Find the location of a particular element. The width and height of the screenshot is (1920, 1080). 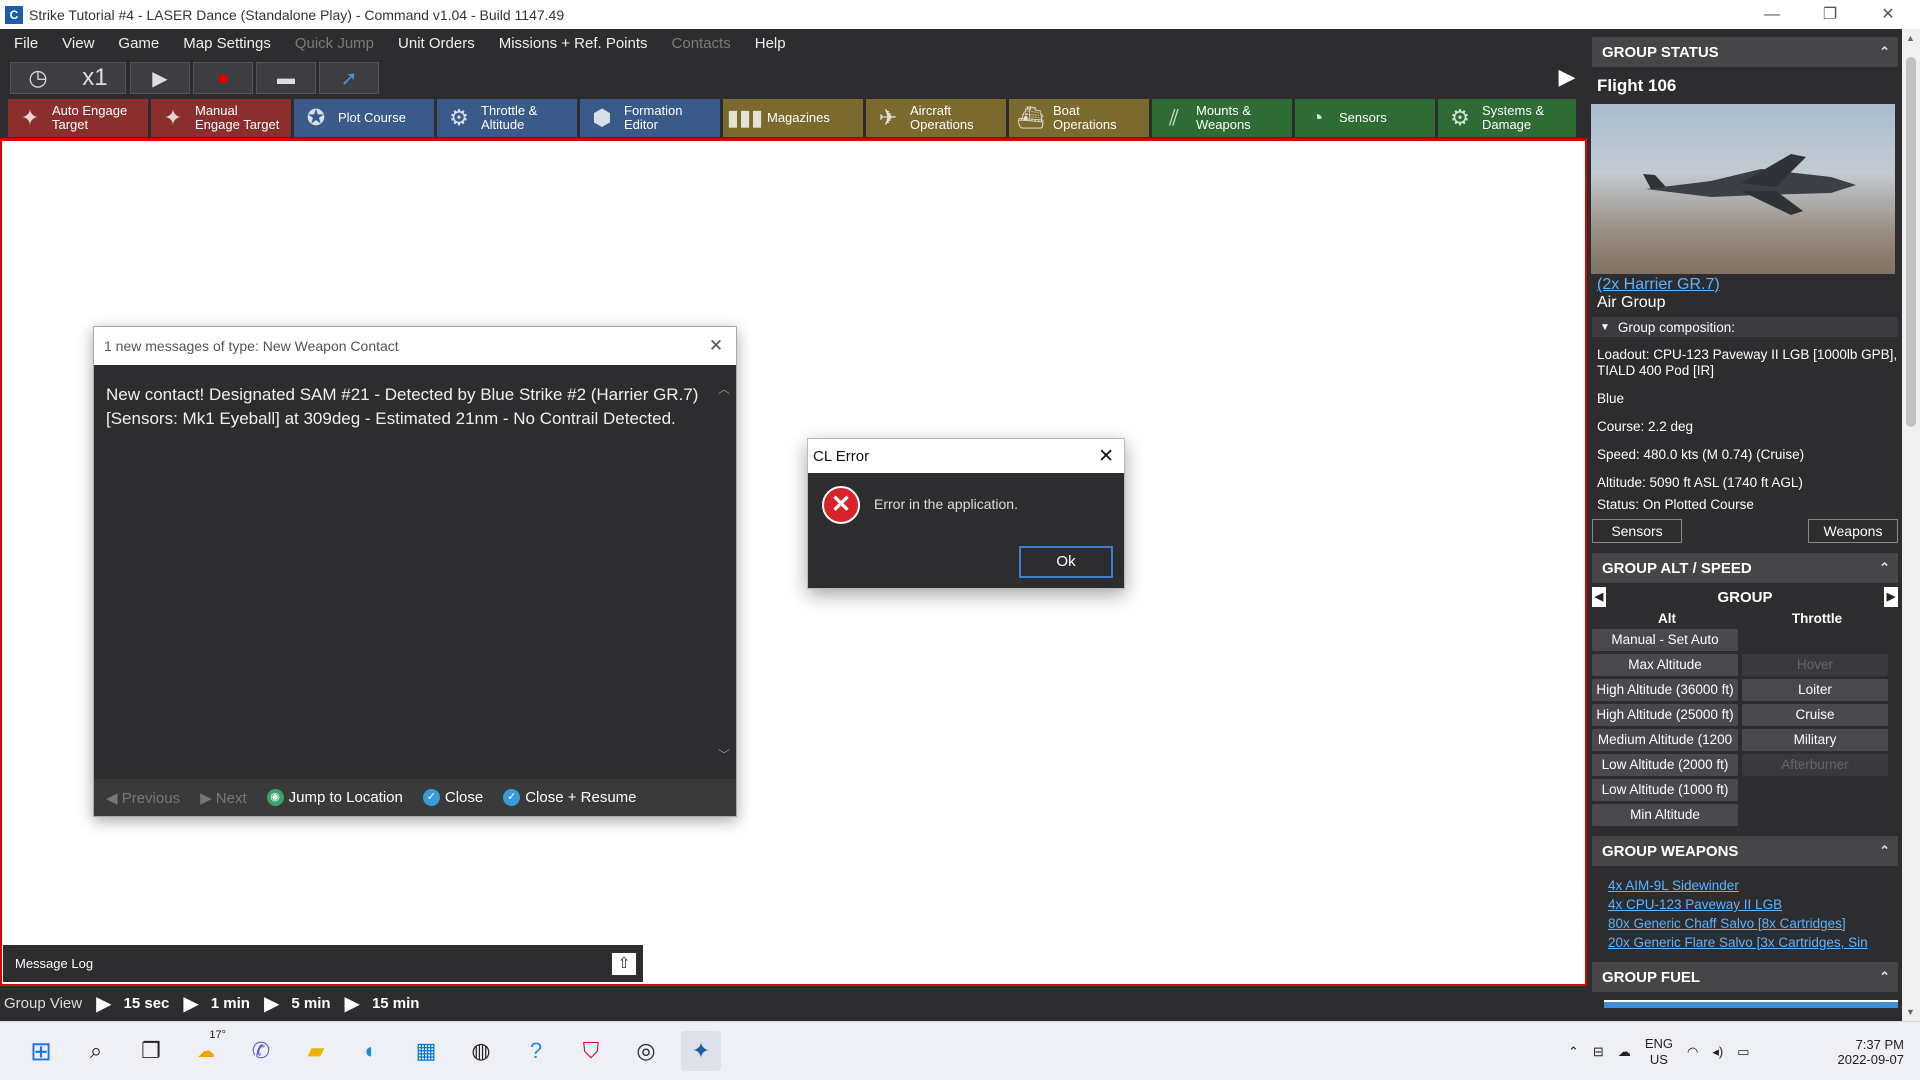

edge-icon: ◐ is located at coordinates (371, 1051).